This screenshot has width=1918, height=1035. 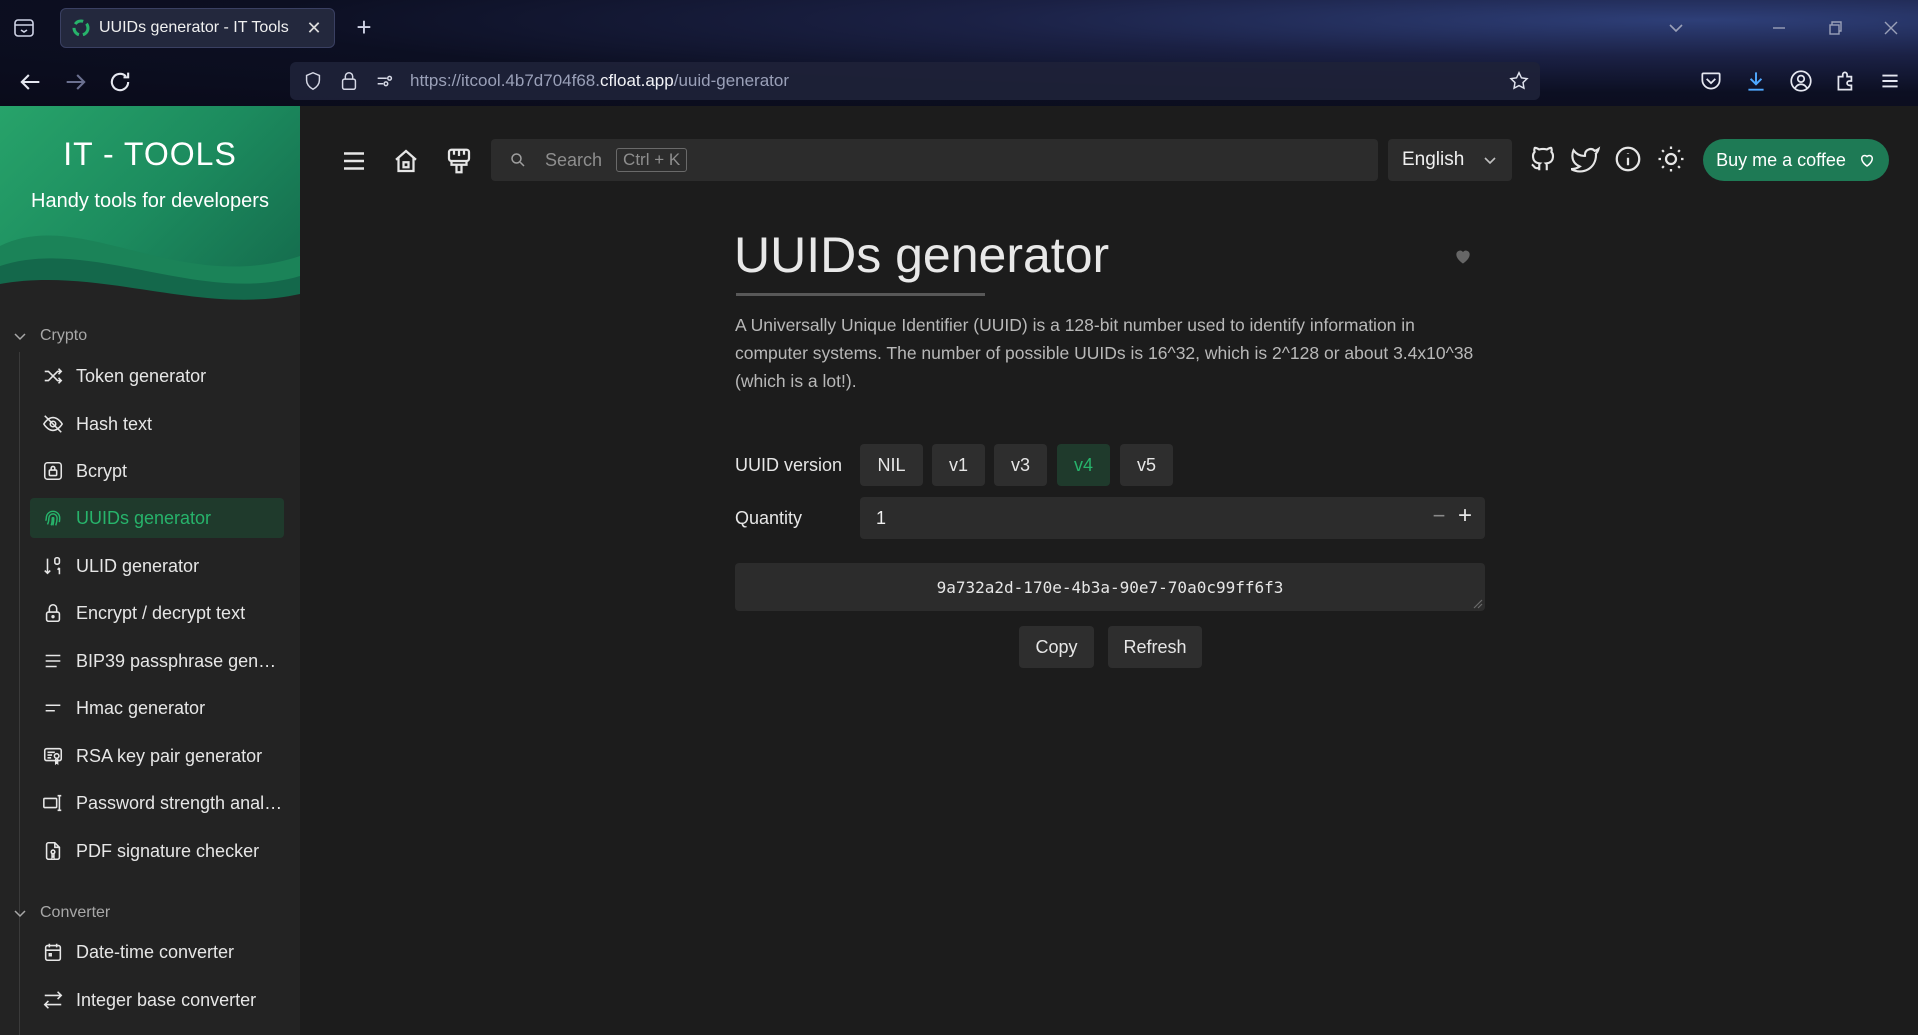 What do you see at coordinates (891, 465) in the screenshot?
I see `version-nil-button: NIL` at bounding box center [891, 465].